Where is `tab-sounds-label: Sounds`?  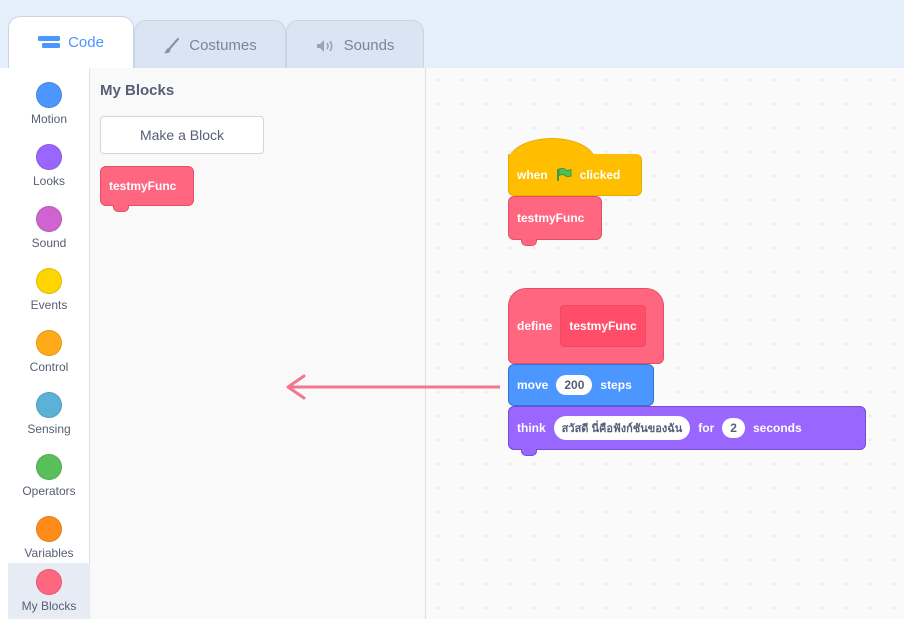
tab-sounds-label: Sounds is located at coordinates (369, 45).